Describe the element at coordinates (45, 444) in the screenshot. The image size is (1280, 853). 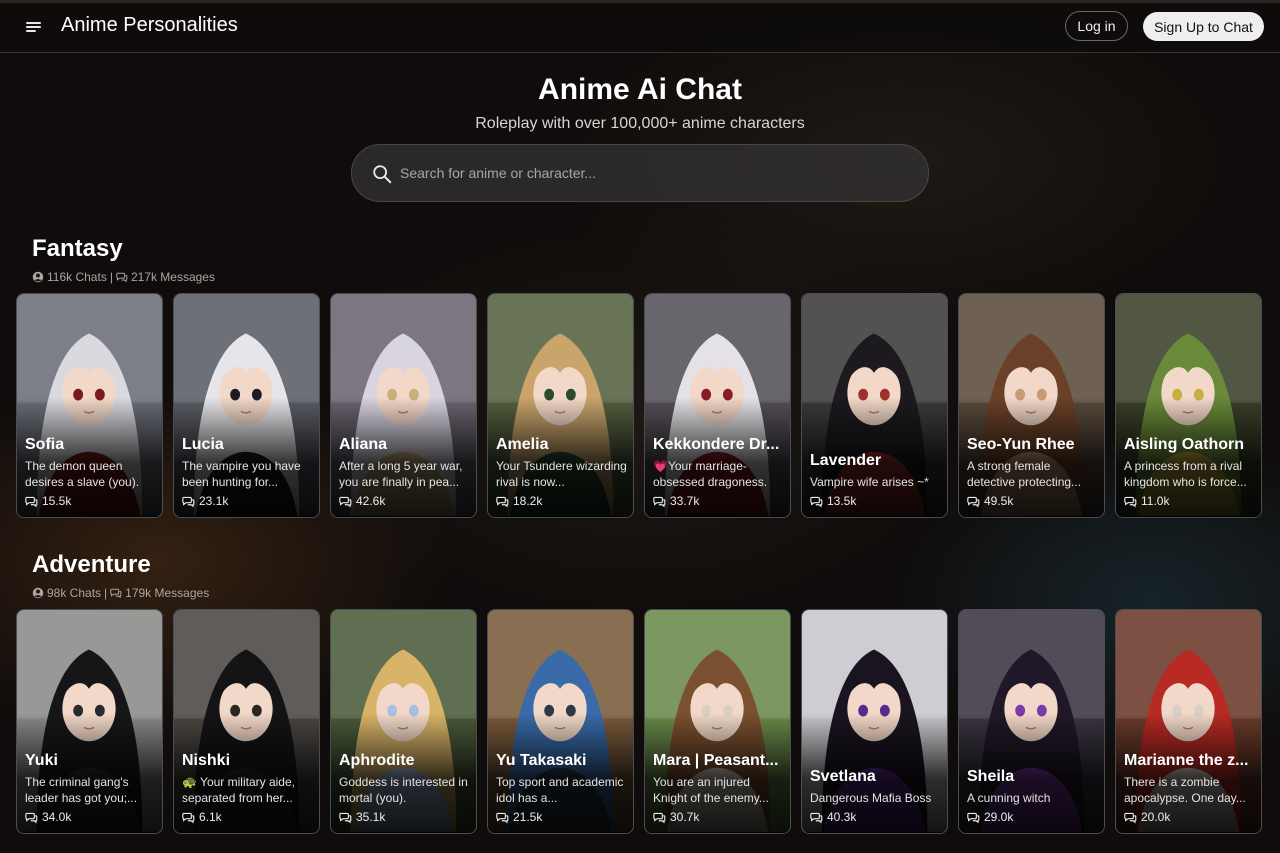
I see `character-name: Sofia` at that location.